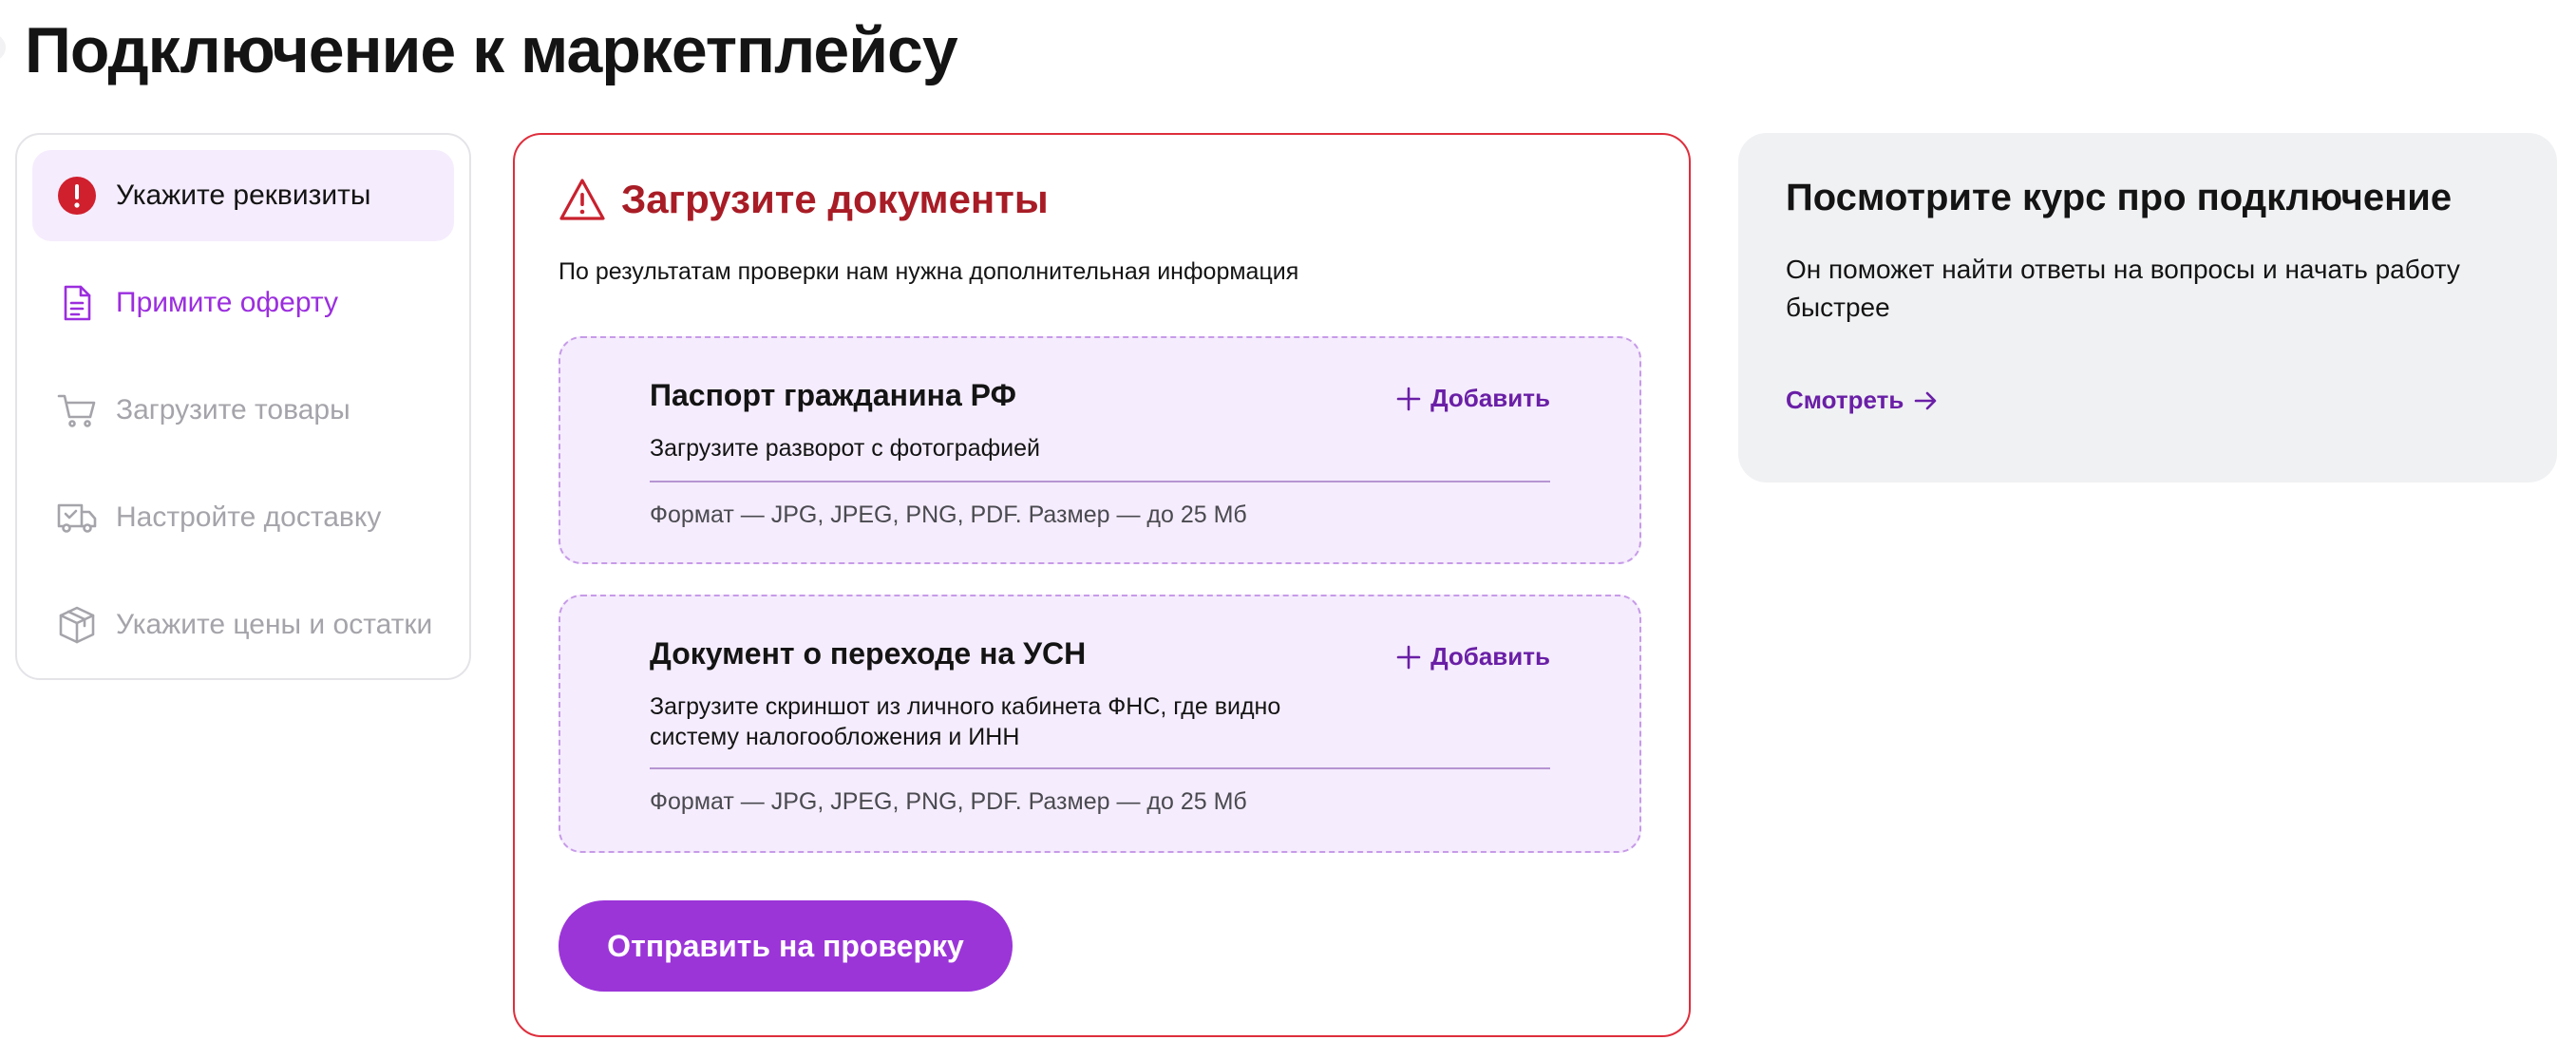 The height and width of the screenshot is (1059, 2576). I want to click on arrow-right-icon, so click(1926, 400).